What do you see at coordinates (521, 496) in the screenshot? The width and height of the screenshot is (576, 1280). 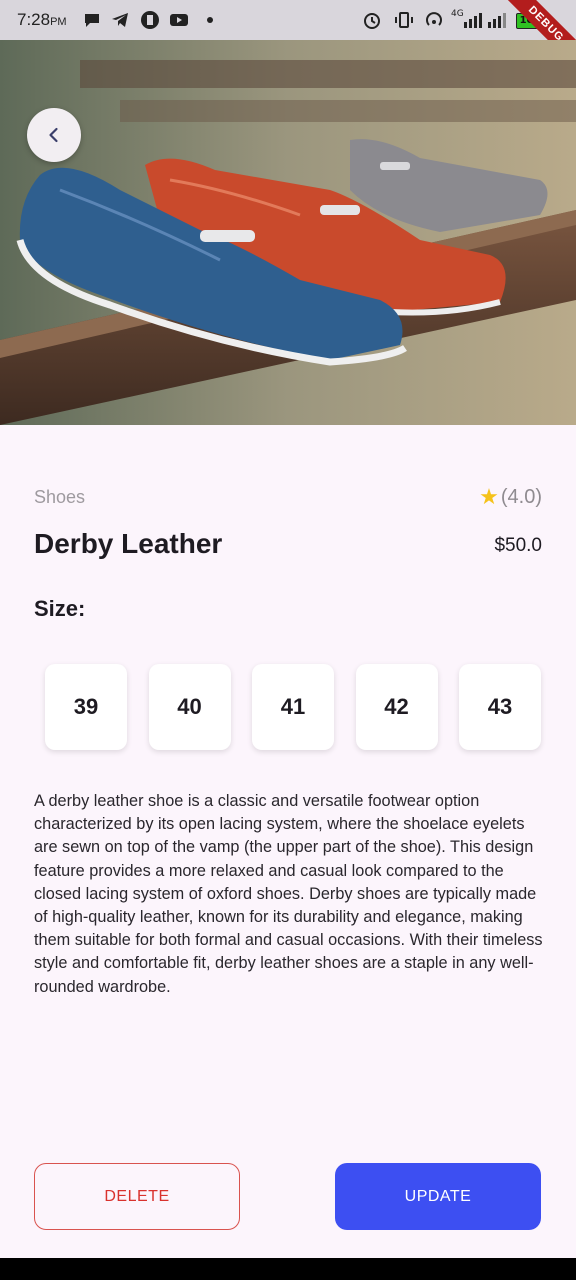 I see `rating-value: (4.0)` at bounding box center [521, 496].